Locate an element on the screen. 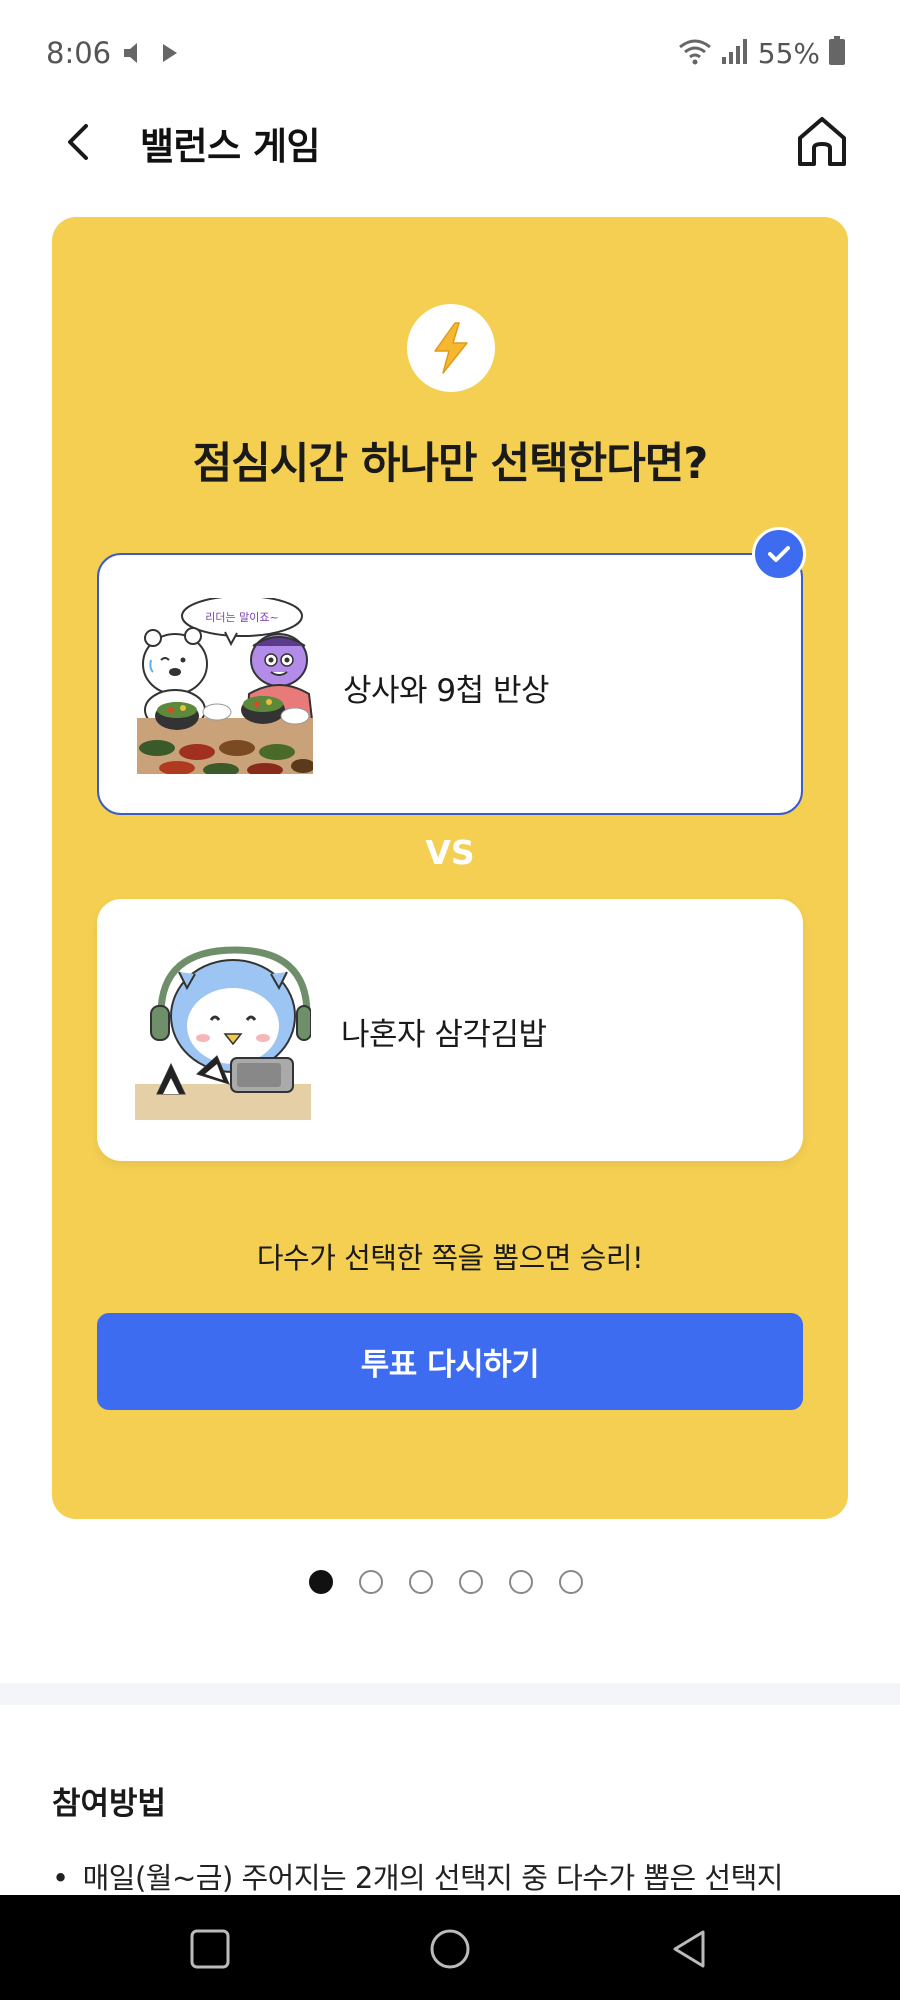 The image size is (900, 2000). system-home-button is located at coordinates (450, 1949).